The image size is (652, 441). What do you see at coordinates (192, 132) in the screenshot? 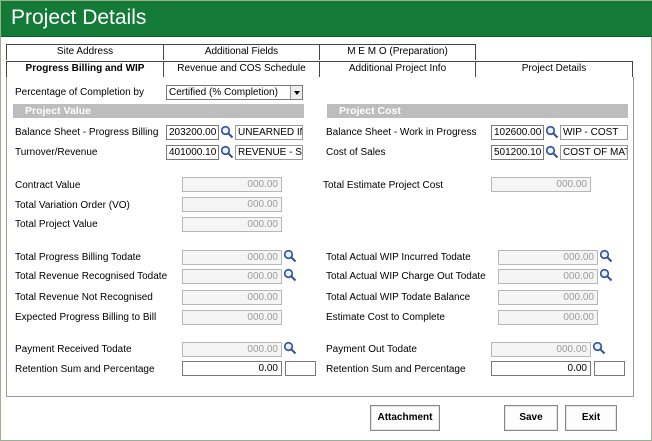
I see `bs-progress-billing-code: 203200.00` at bounding box center [192, 132].